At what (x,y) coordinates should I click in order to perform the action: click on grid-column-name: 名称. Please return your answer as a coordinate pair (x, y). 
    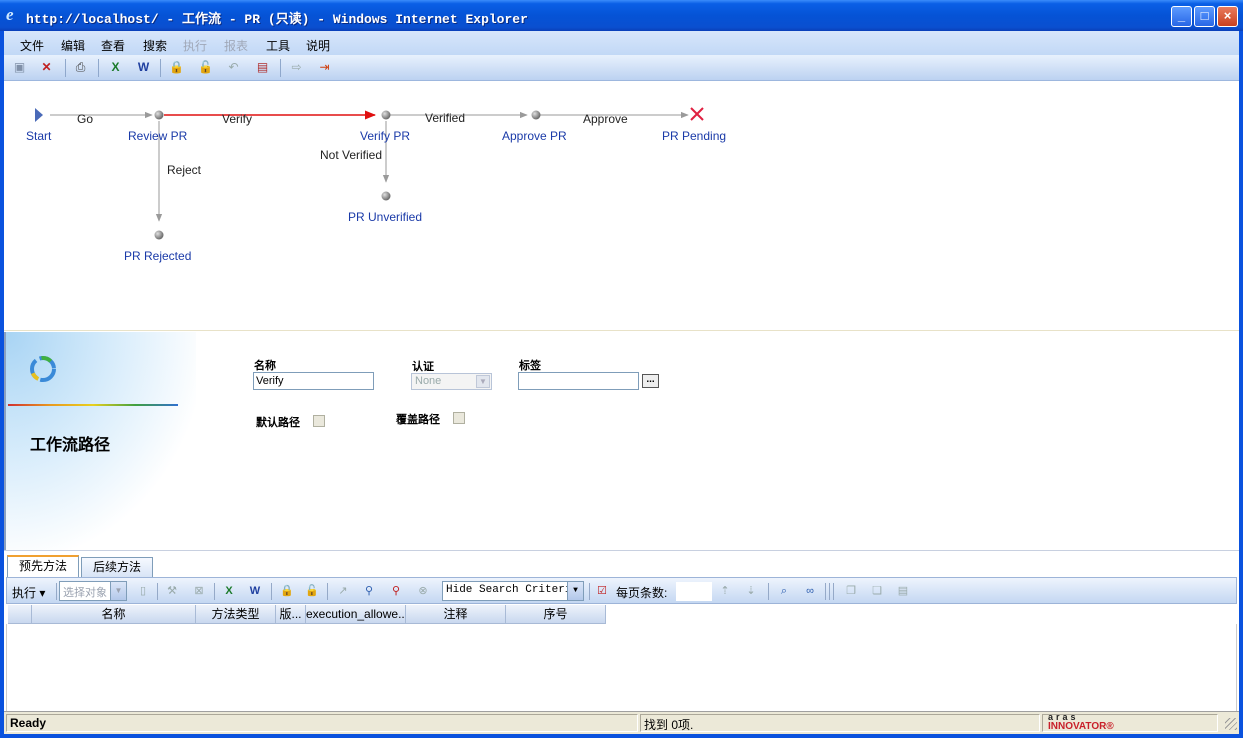
    Looking at the image, I should click on (114, 614).